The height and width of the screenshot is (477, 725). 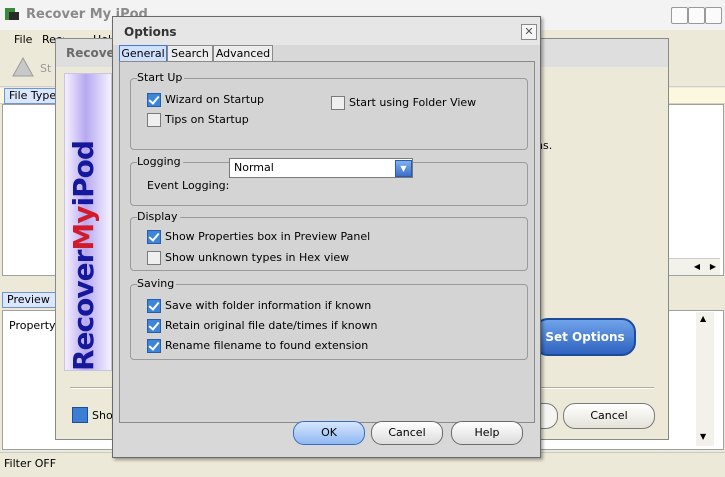 What do you see at coordinates (143, 53) in the screenshot?
I see `tab-general: General` at bounding box center [143, 53].